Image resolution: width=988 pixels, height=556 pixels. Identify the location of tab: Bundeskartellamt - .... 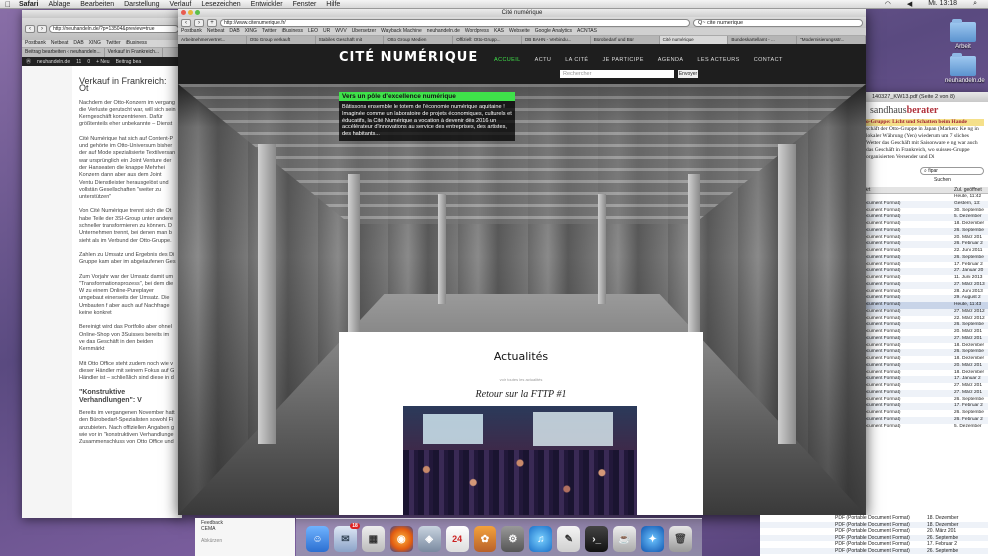
(763, 40).